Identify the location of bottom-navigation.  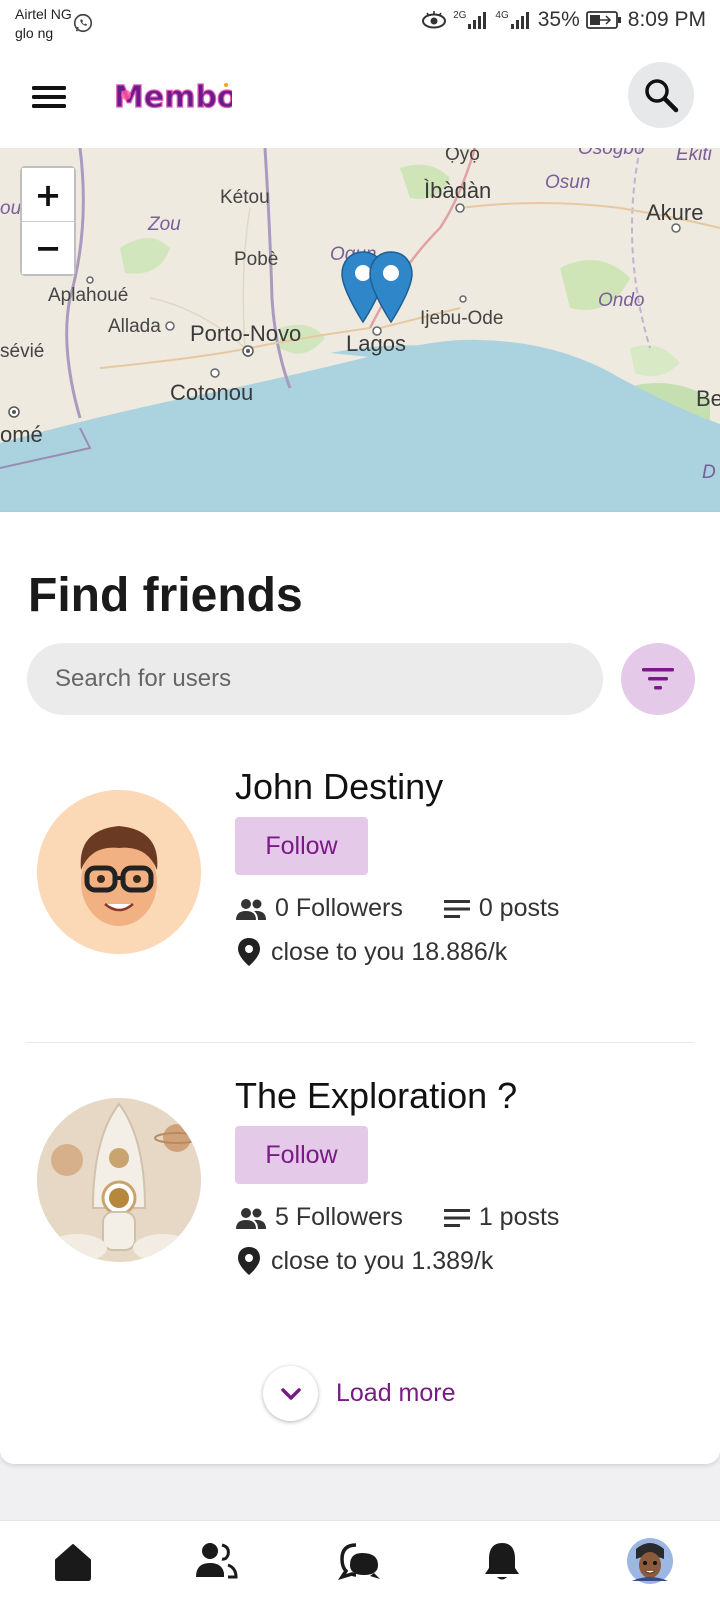
(360, 1560).